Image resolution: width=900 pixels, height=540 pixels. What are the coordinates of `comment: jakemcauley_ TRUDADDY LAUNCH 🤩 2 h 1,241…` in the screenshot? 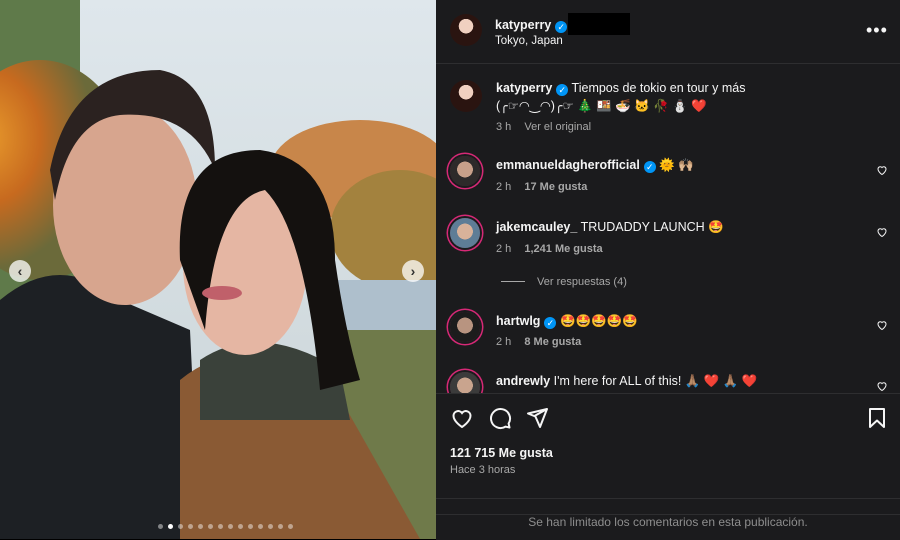 It's located at (668, 239).